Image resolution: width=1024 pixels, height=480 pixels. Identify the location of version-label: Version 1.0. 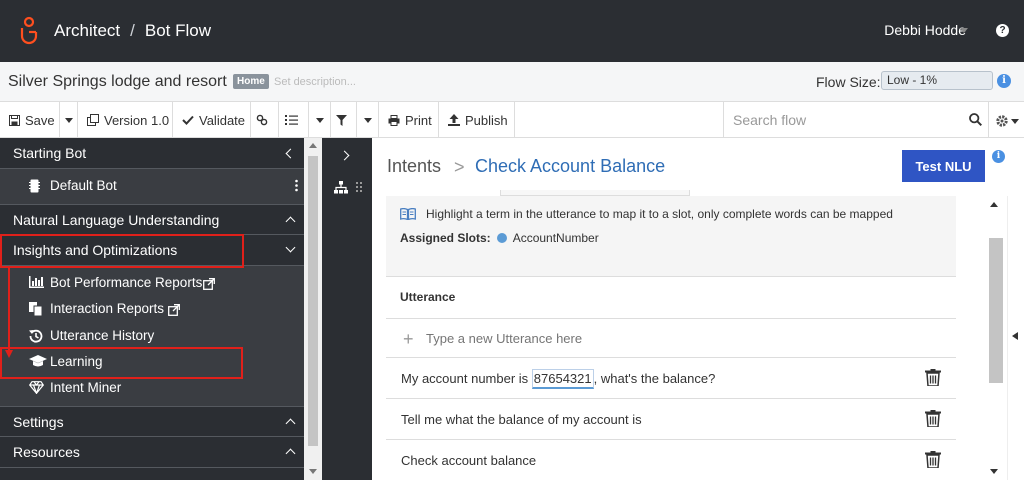
(137, 120).